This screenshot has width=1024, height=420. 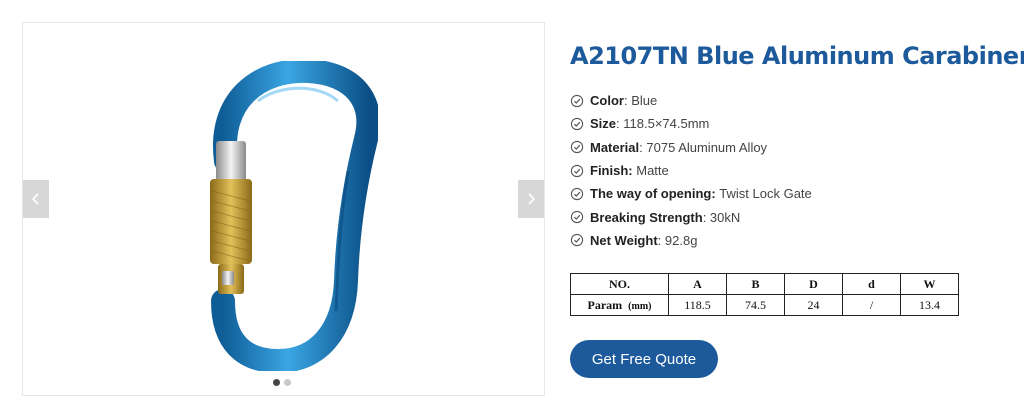 I want to click on param-table-row: Param (mm) 118.5 74.5 24/13.4, so click(x=764, y=305).